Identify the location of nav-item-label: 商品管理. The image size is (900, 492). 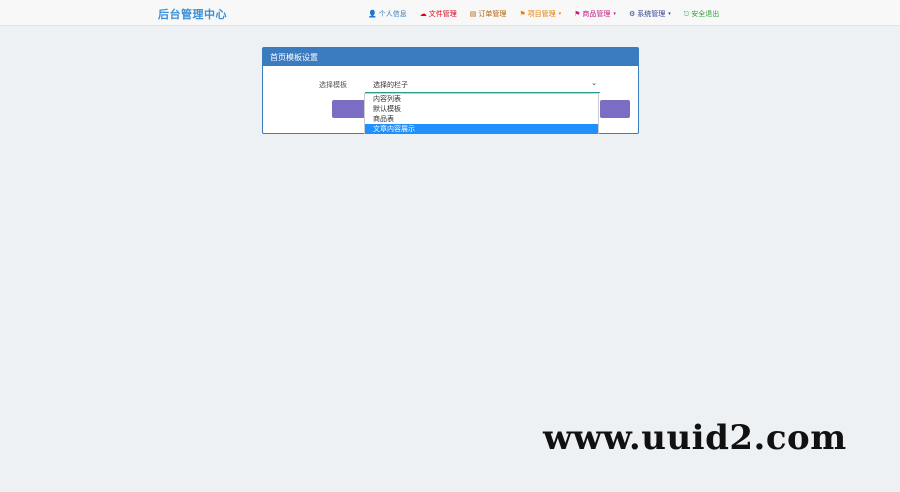
(596, 14).